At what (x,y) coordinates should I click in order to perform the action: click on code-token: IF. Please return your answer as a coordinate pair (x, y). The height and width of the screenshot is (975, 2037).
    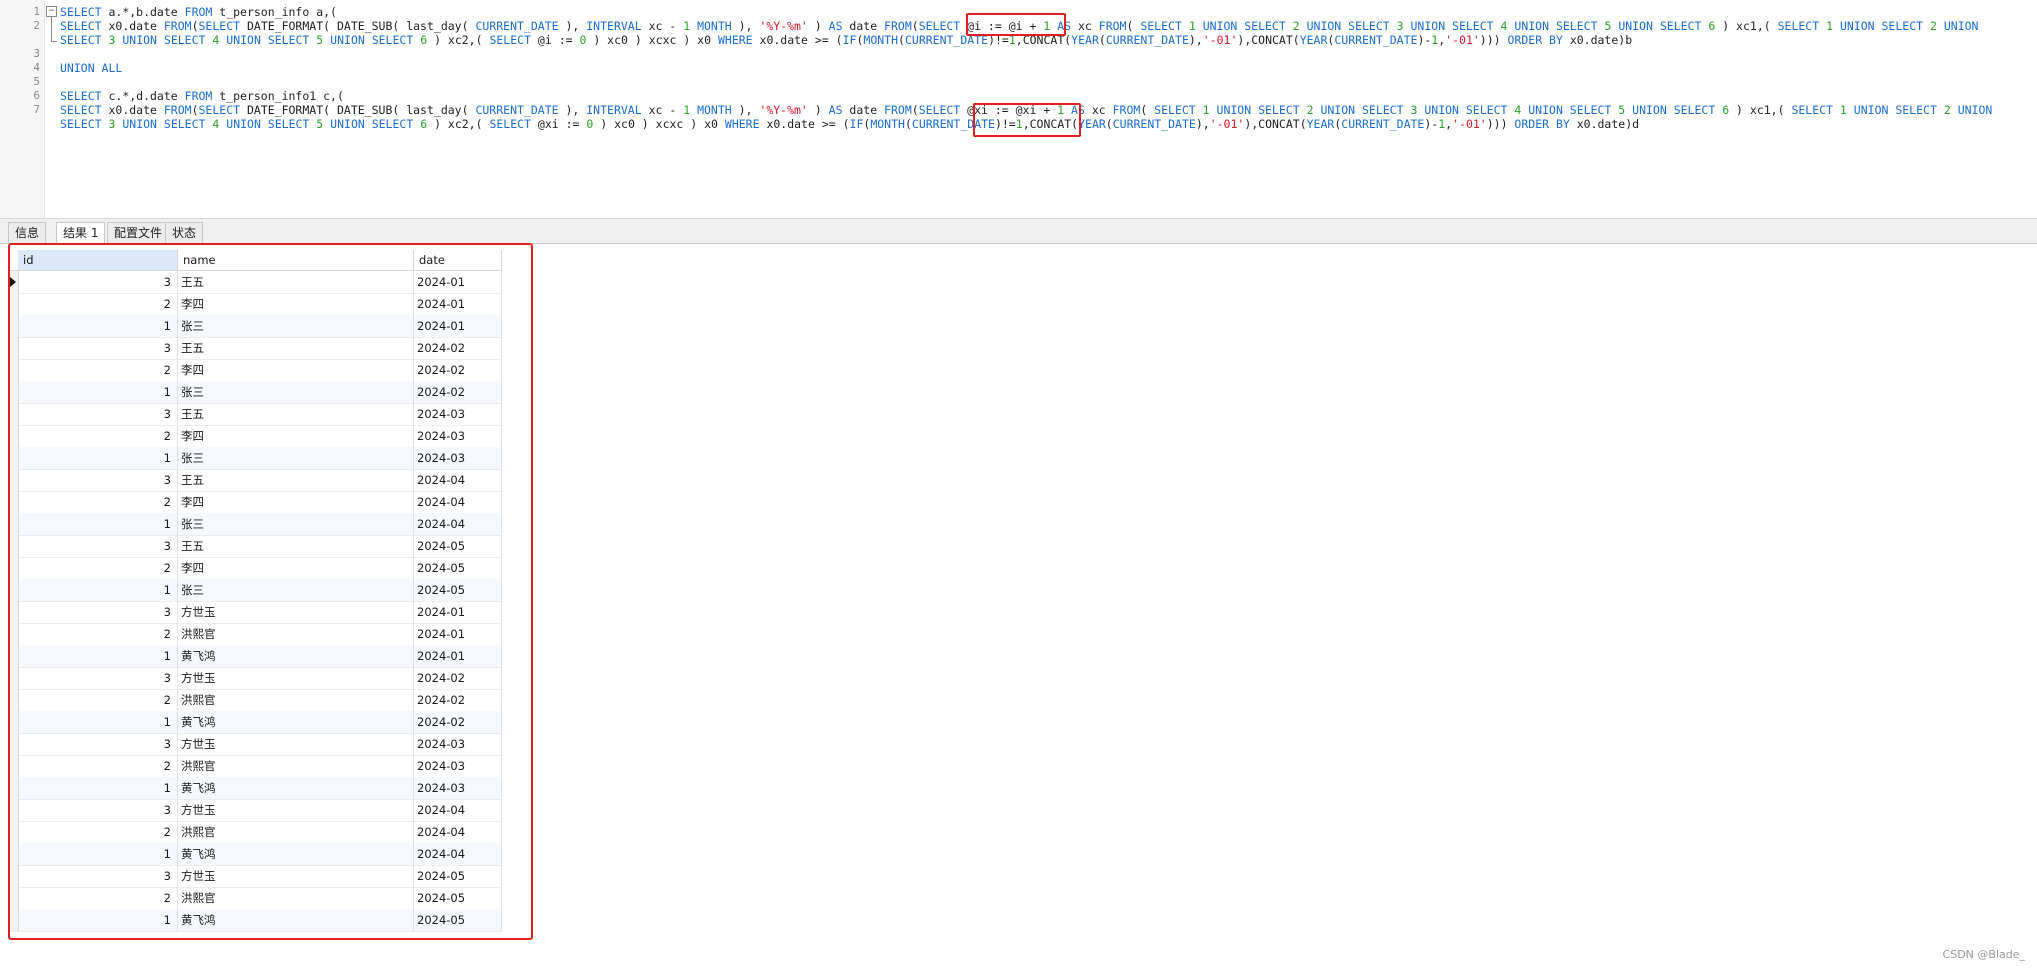
    Looking at the image, I should click on (856, 124).